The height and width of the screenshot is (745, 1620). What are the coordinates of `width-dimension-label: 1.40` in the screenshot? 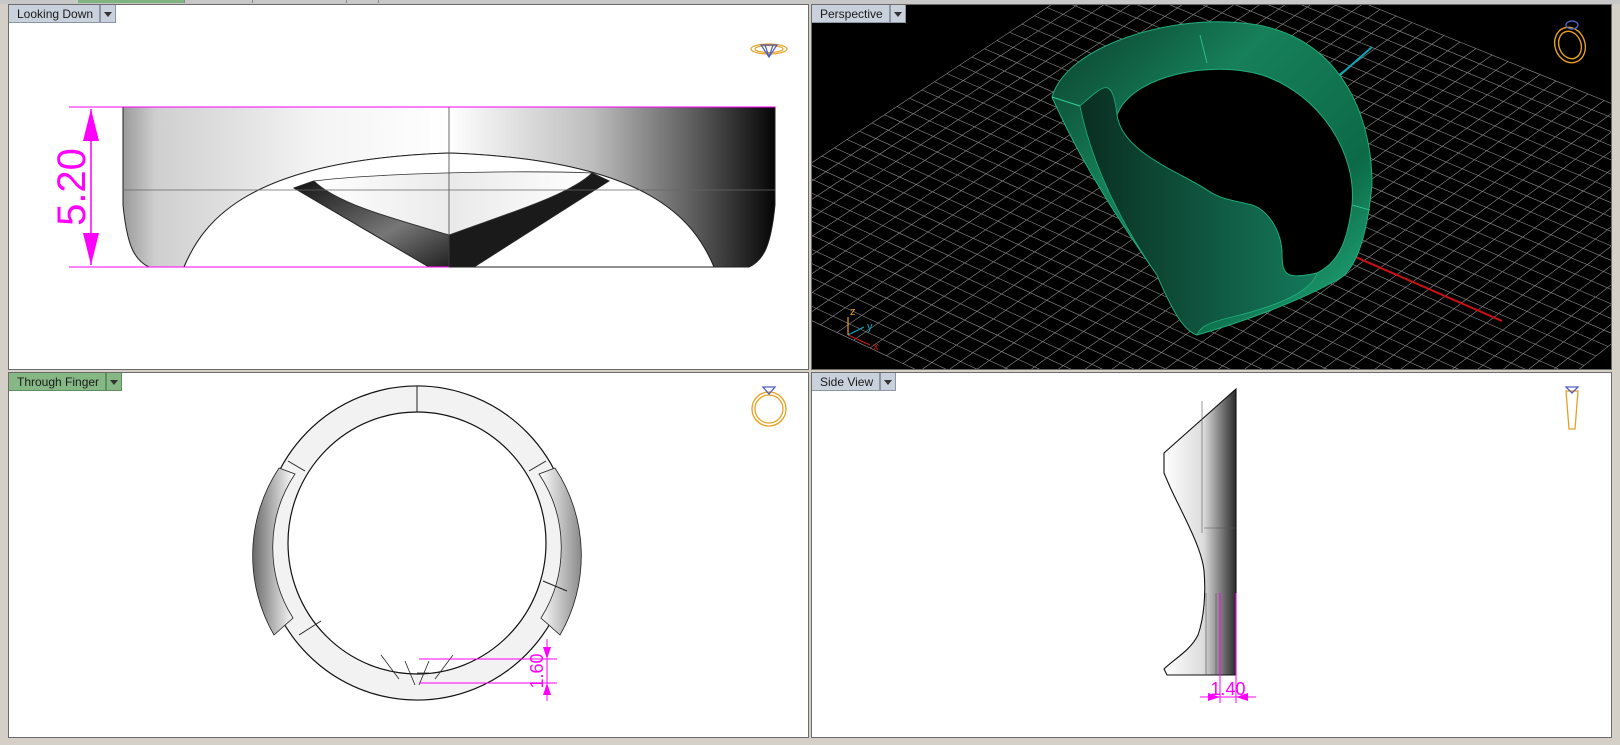 It's located at (1227, 689).